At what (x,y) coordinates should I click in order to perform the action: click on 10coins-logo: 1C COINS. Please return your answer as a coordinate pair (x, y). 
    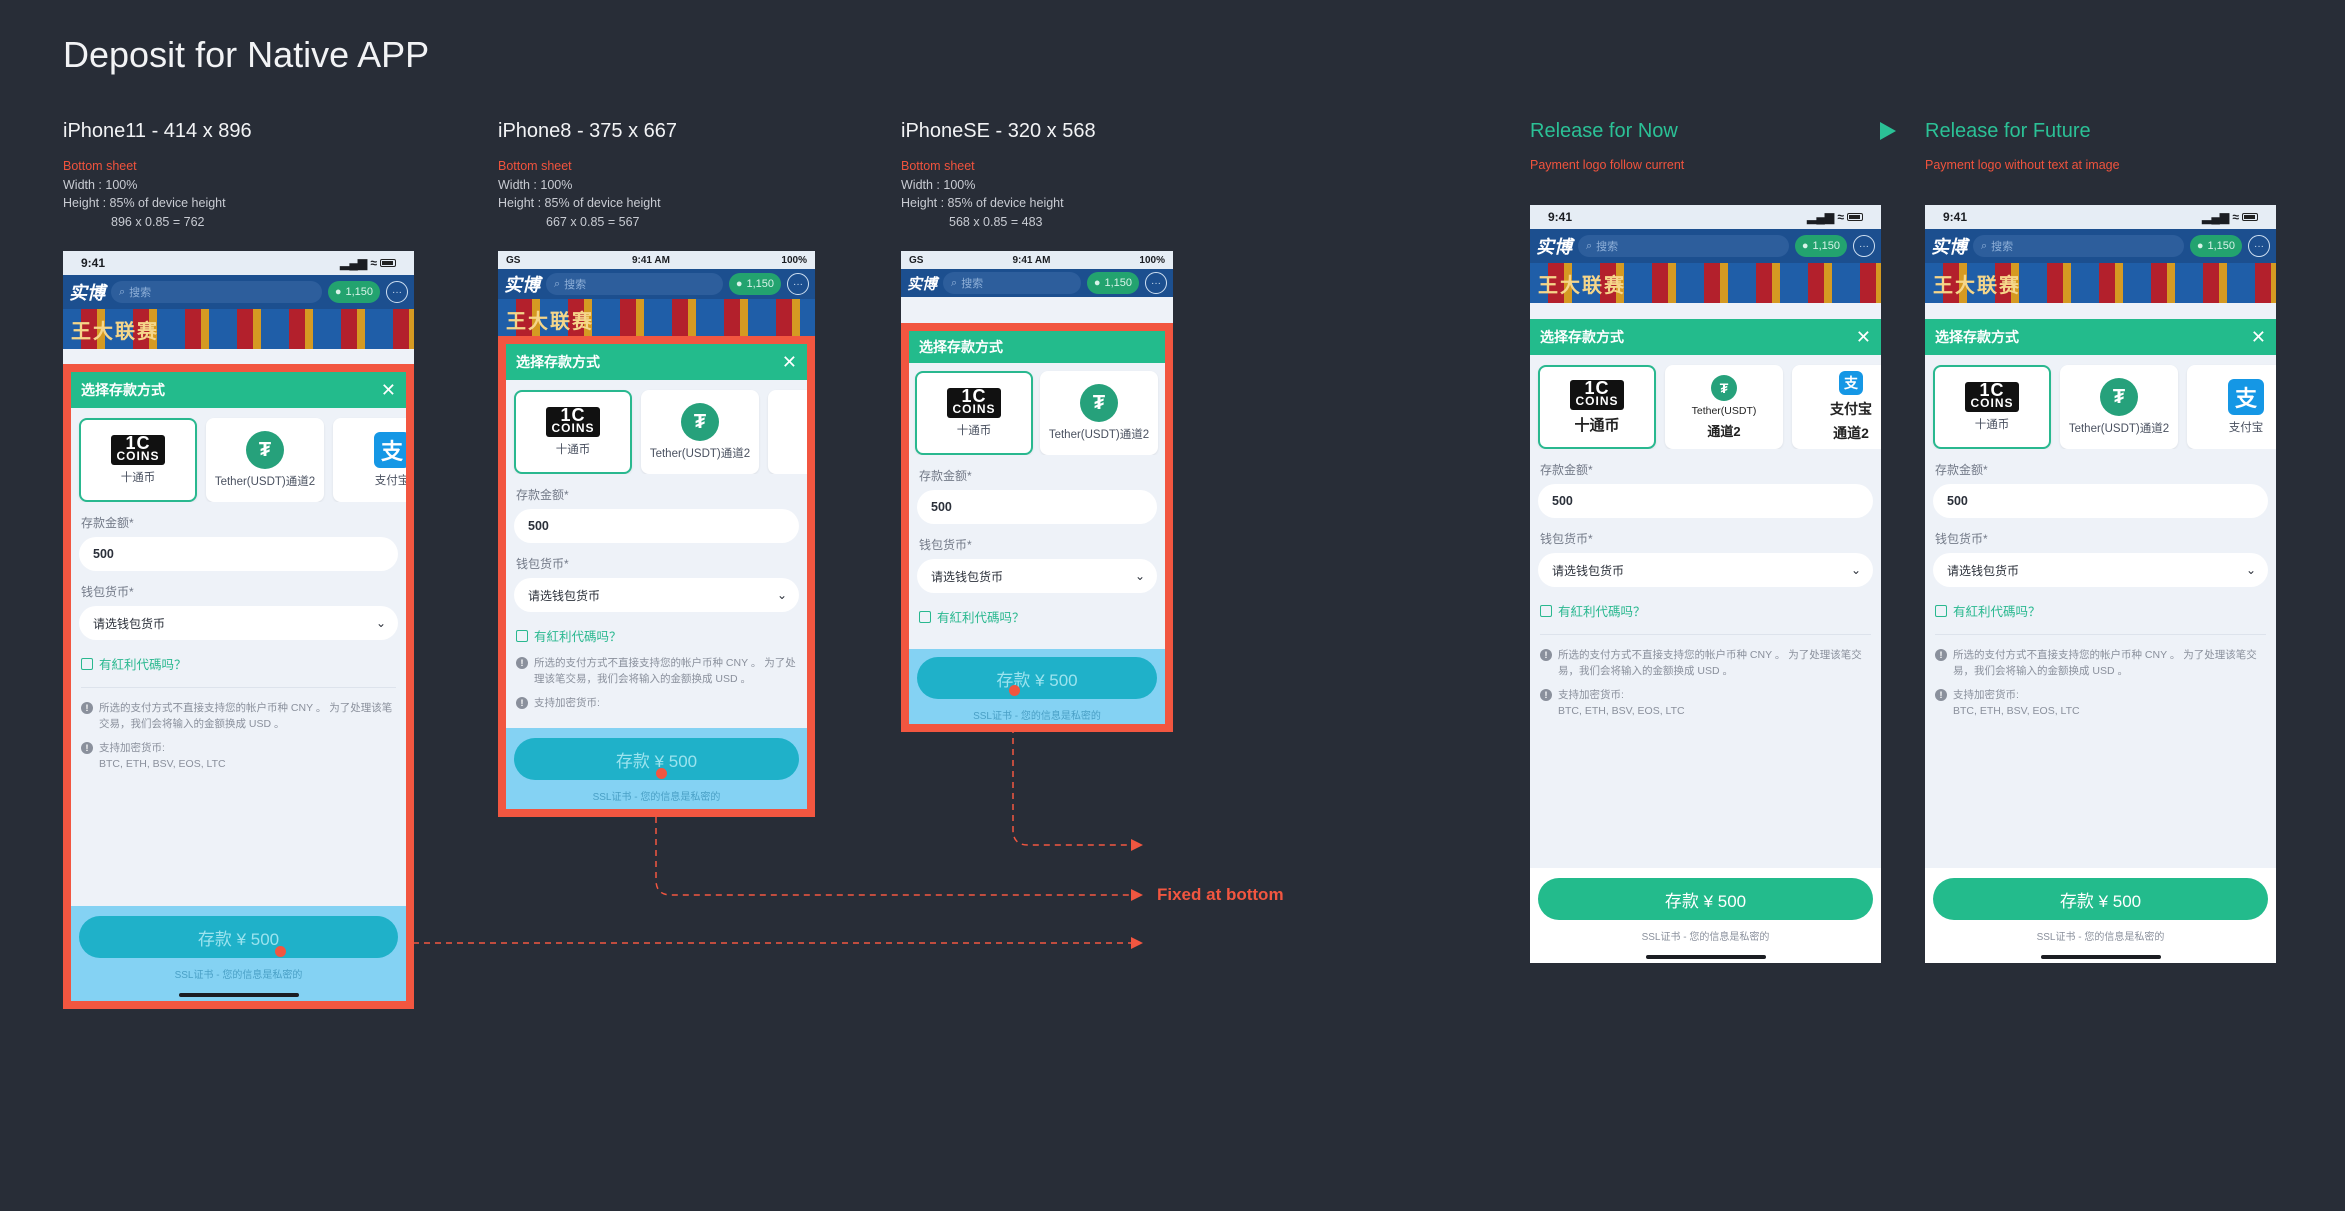
    Looking at the image, I should click on (974, 402).